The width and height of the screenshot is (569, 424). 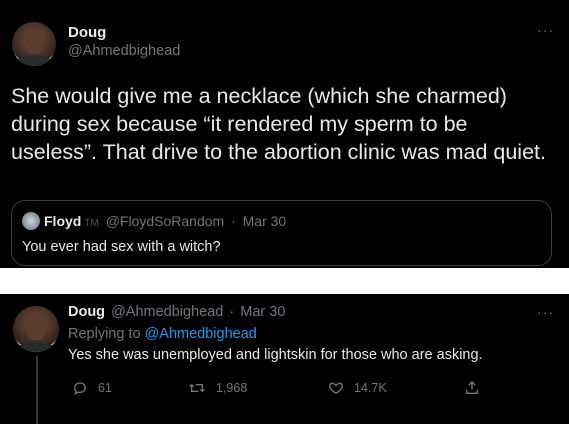 What do you see at coordinates (121, 247) in the screenshot?
I see `quoted-tweet-text: You ever had sex with a witch?` at bounding box center [121, 247].